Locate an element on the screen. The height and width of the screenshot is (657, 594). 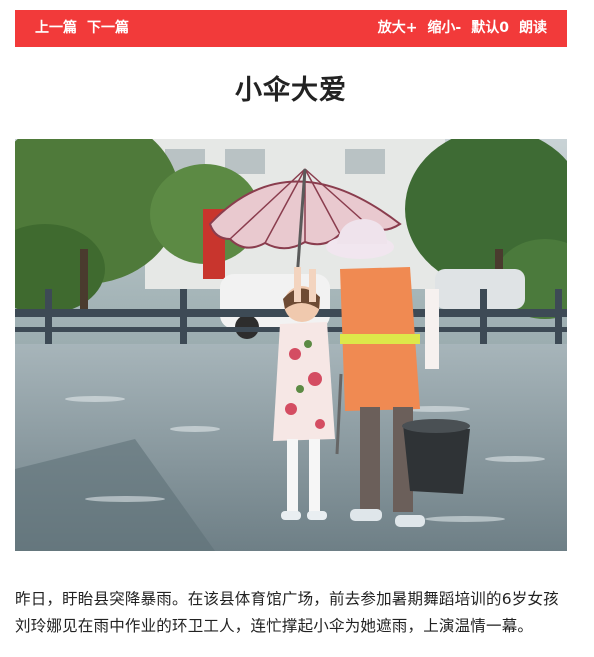
next-article-link: 下一篇 is located at coordinates (108, 28).